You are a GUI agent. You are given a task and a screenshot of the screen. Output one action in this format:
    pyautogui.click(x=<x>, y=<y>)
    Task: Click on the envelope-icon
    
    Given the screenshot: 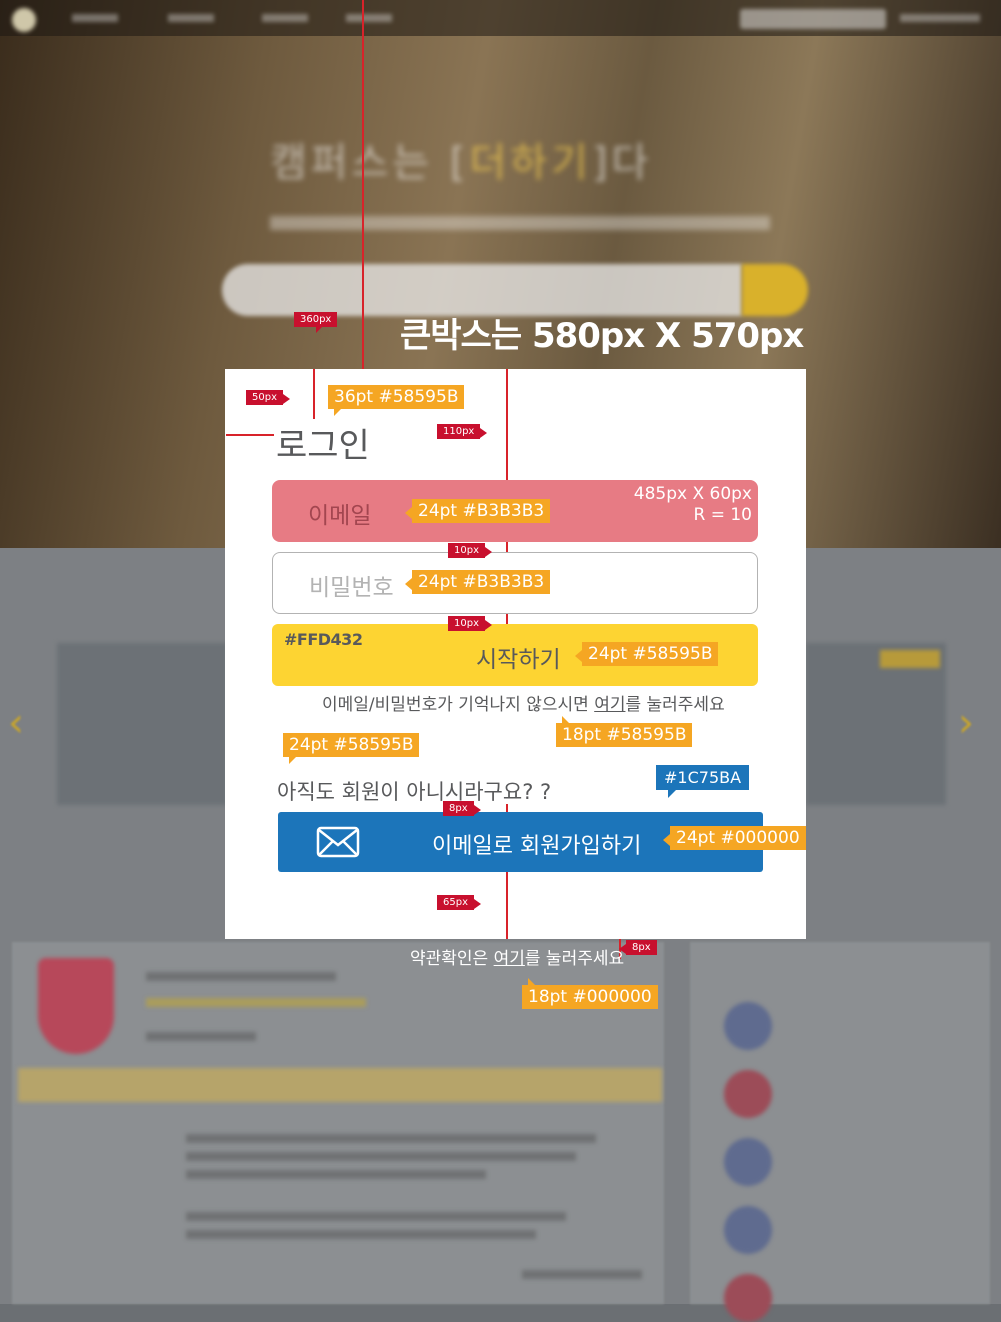 What is the action you would take?
    pyautogui.click(x=338, y=842)
    